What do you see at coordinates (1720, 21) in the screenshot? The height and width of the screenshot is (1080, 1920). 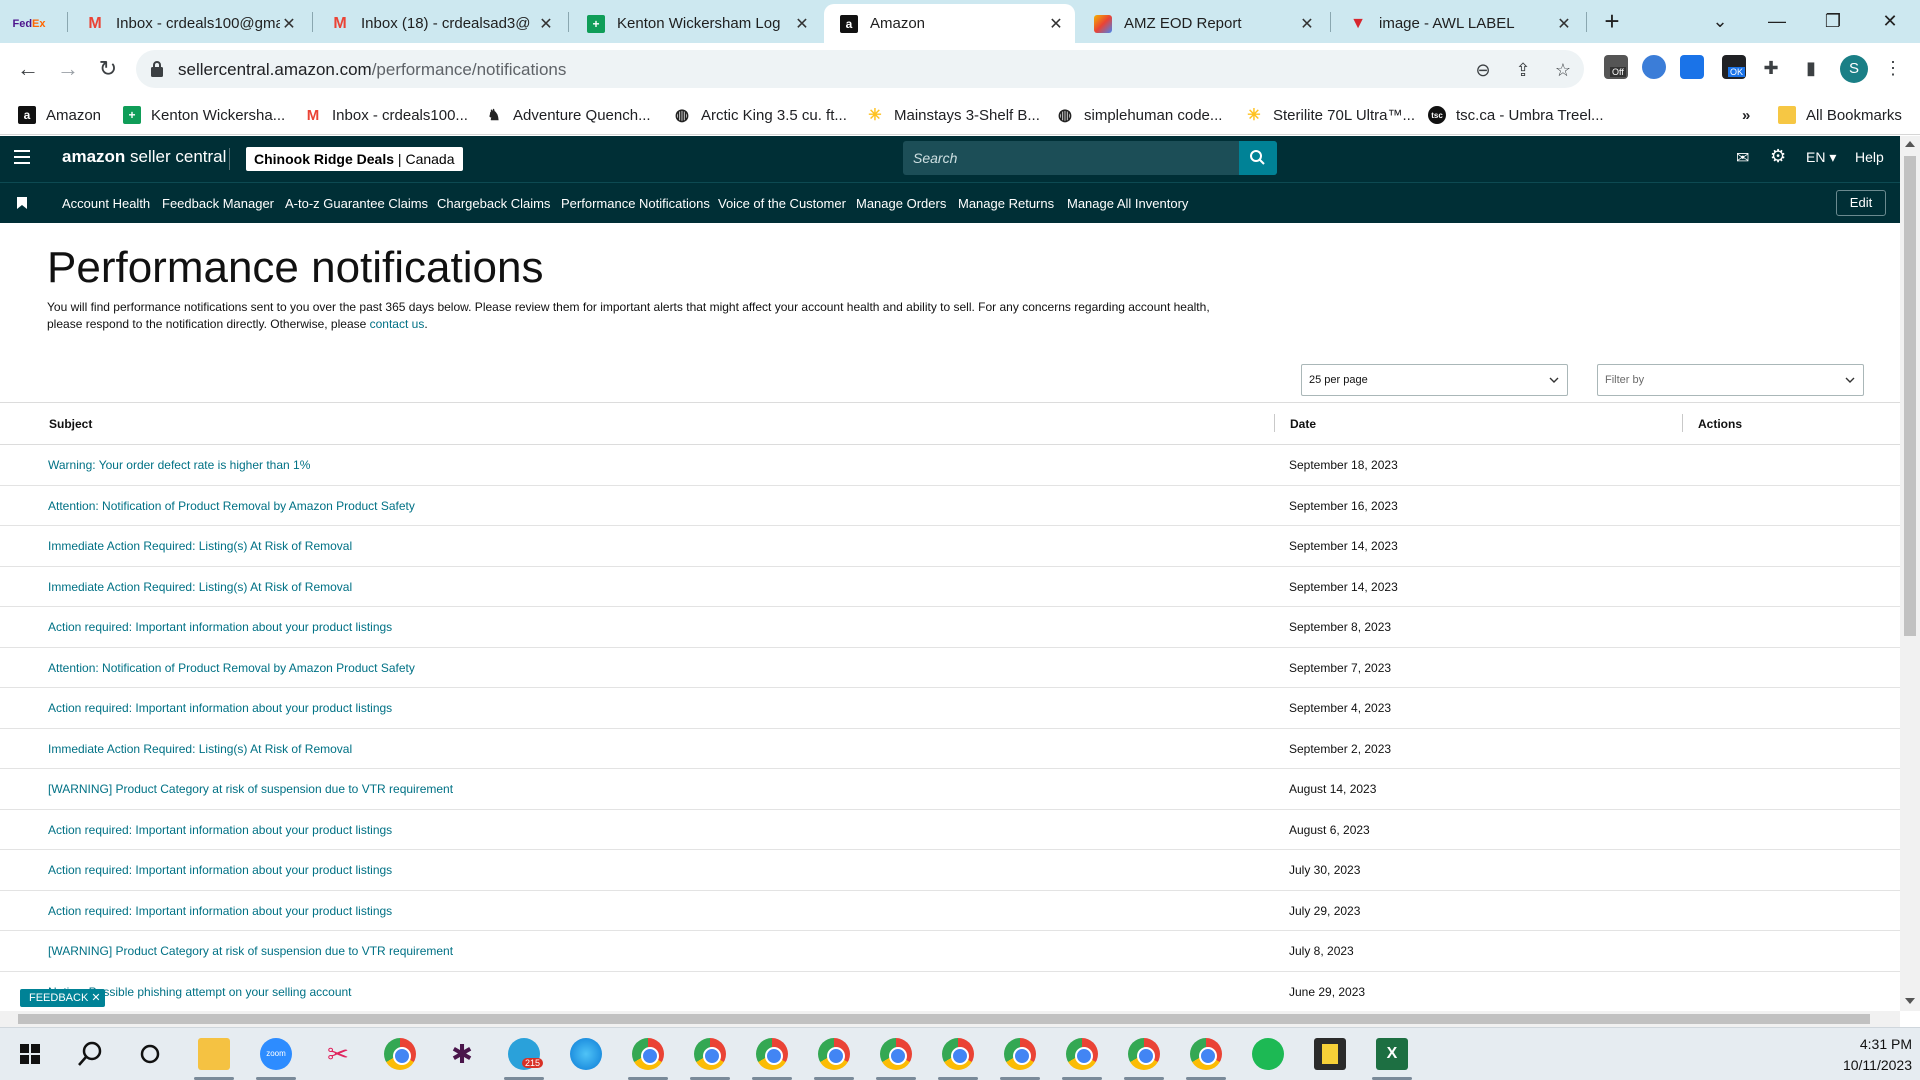 I see `tab-search-icon: ⌄` at bounding box center [1720, 21].